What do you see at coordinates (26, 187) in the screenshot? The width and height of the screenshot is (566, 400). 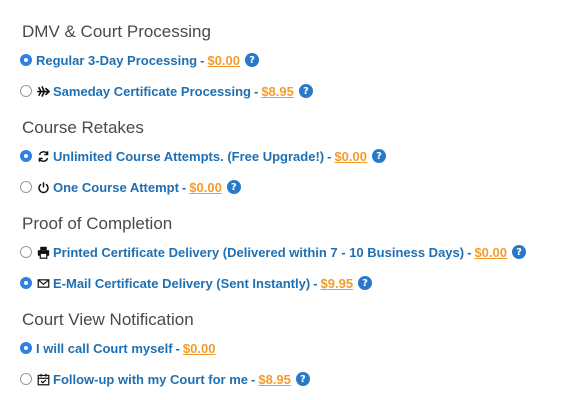 I see `radio-one-course-attempt` at bounding box center [26, 187].